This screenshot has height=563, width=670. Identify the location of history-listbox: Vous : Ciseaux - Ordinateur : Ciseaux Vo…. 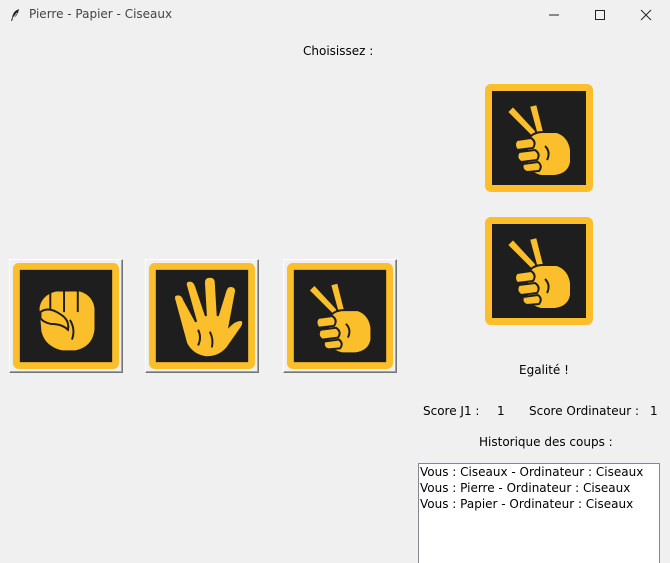
(539, 513).